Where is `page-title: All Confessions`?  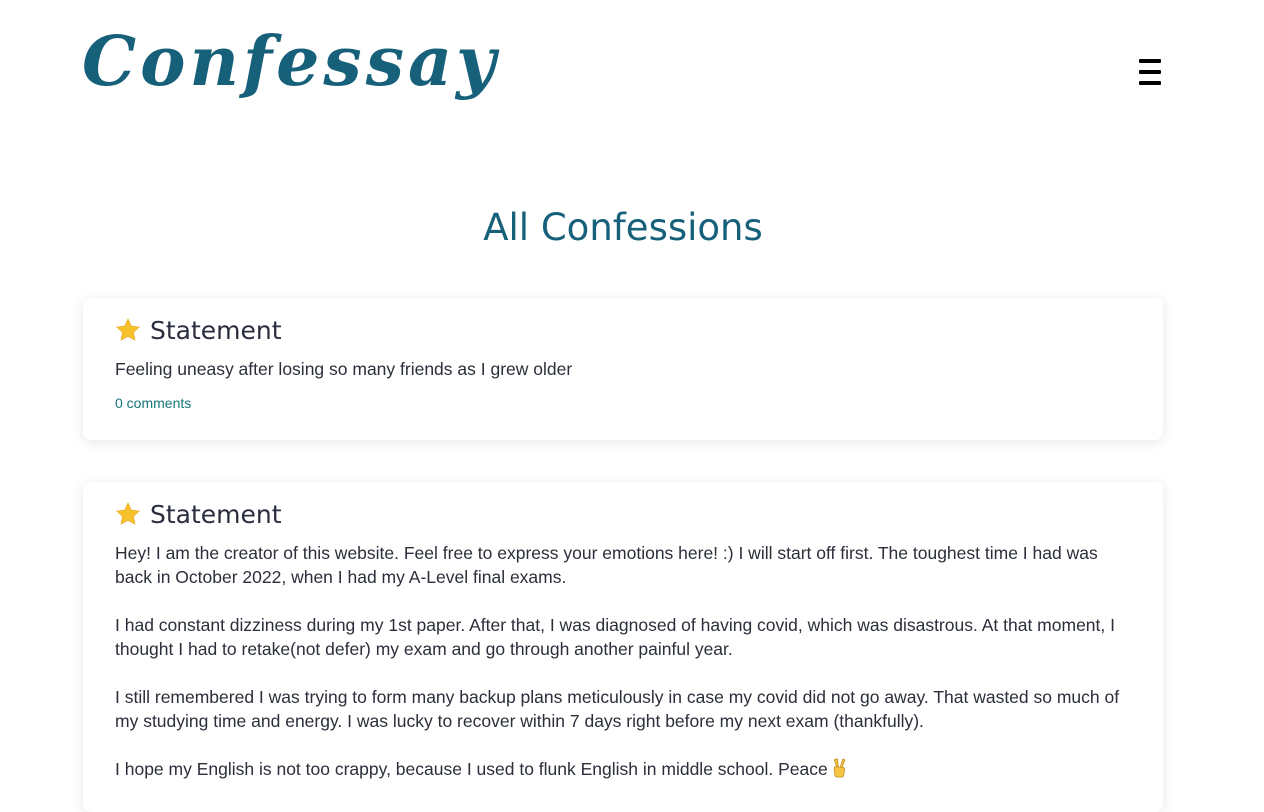
page-title: All Confessions is located at coordinates (623, 227).